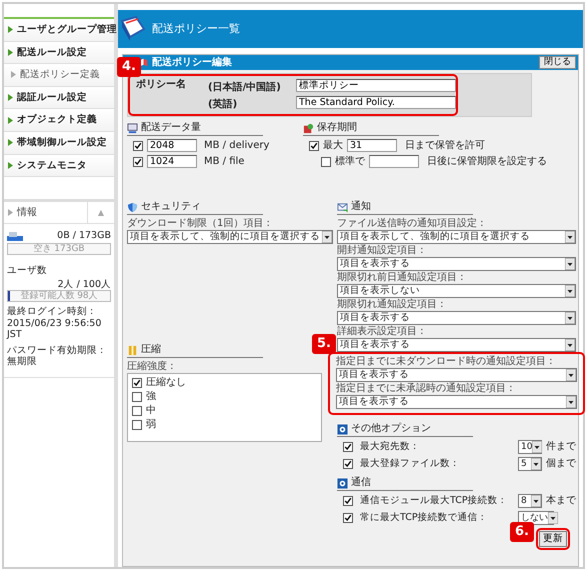  What do you see at coordinates (171, 207) in the screenshot?
I see `section-title: セキュリティ` at bounding box center [171, 207].